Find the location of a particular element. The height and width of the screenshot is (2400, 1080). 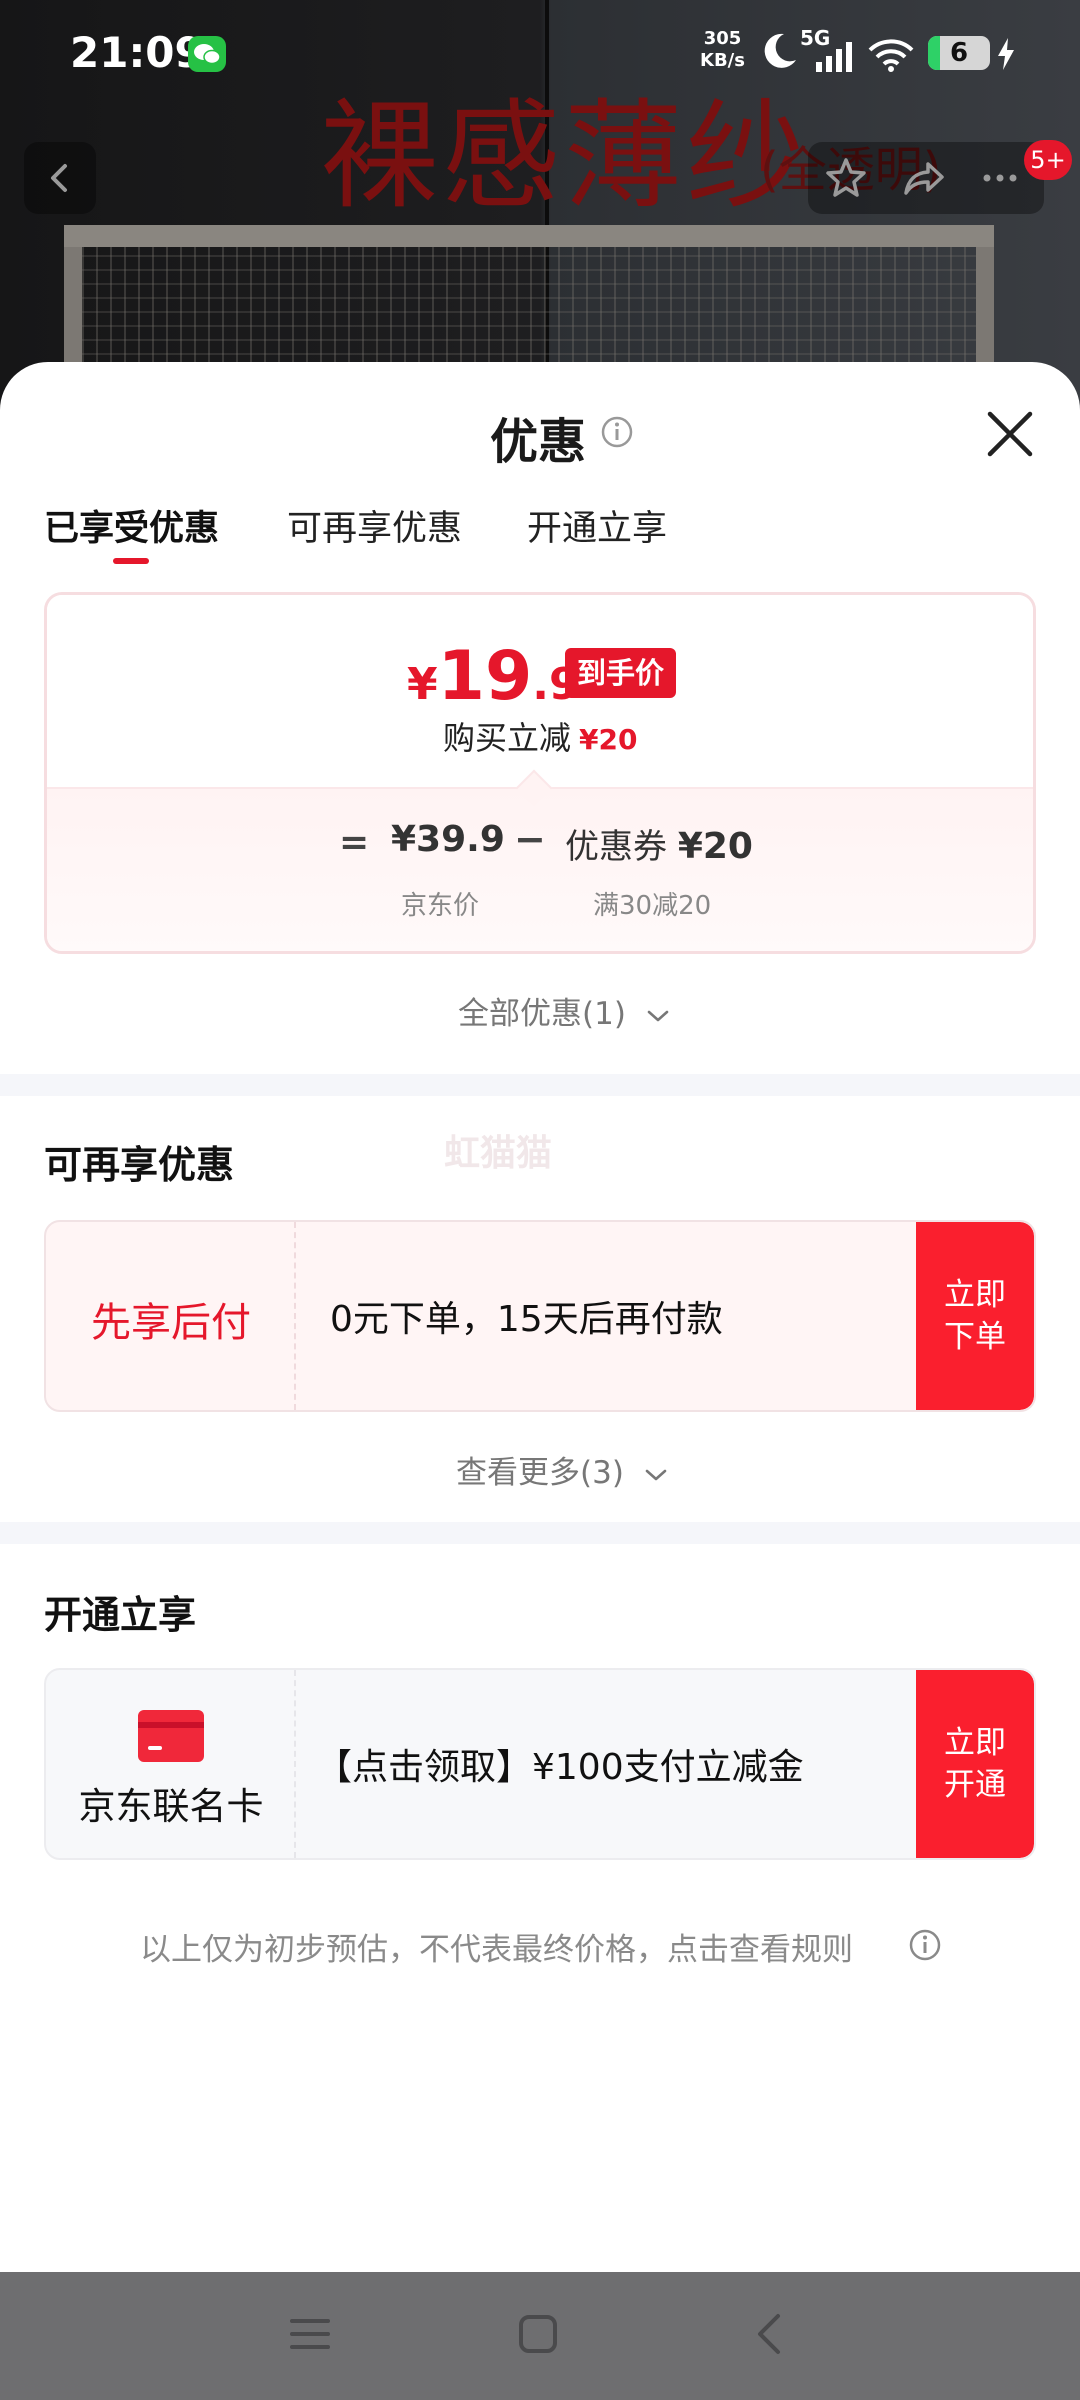

view-more-link: 查看更多(3) is located at coordinates (562, 1469).